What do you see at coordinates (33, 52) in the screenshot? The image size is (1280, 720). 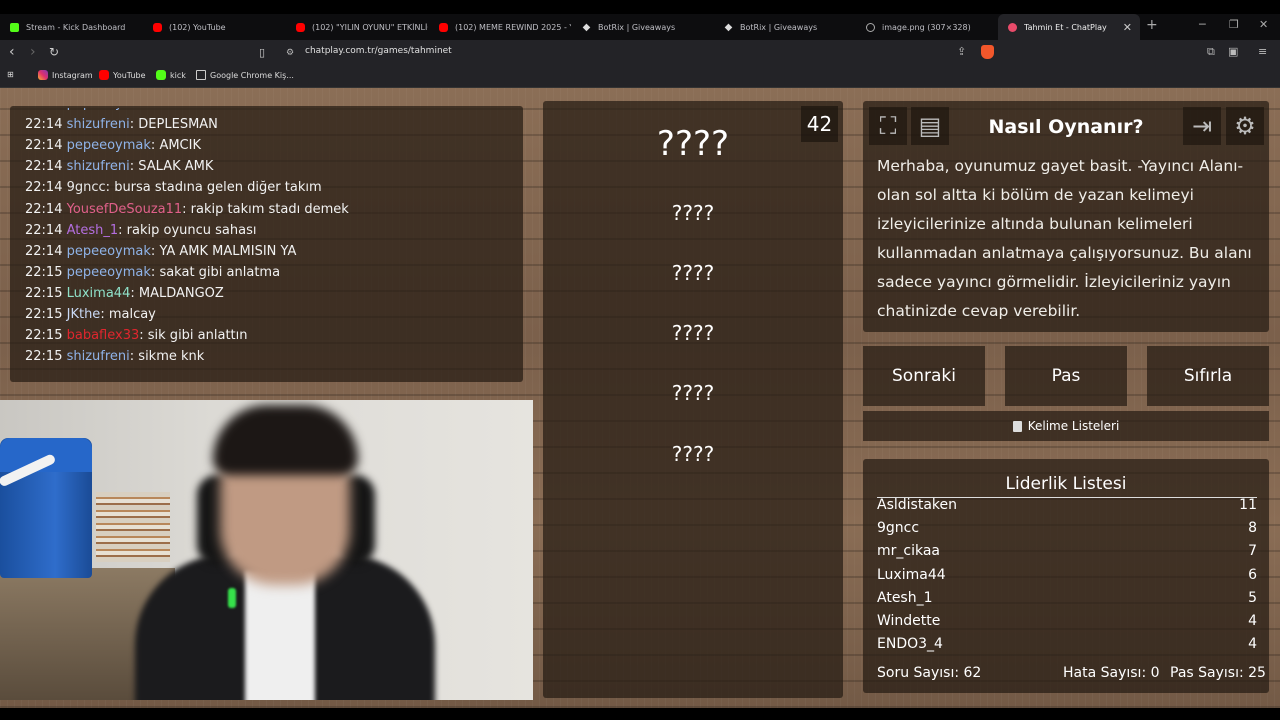 I see `forward-icon: ›` at bounding box center [33, 52].